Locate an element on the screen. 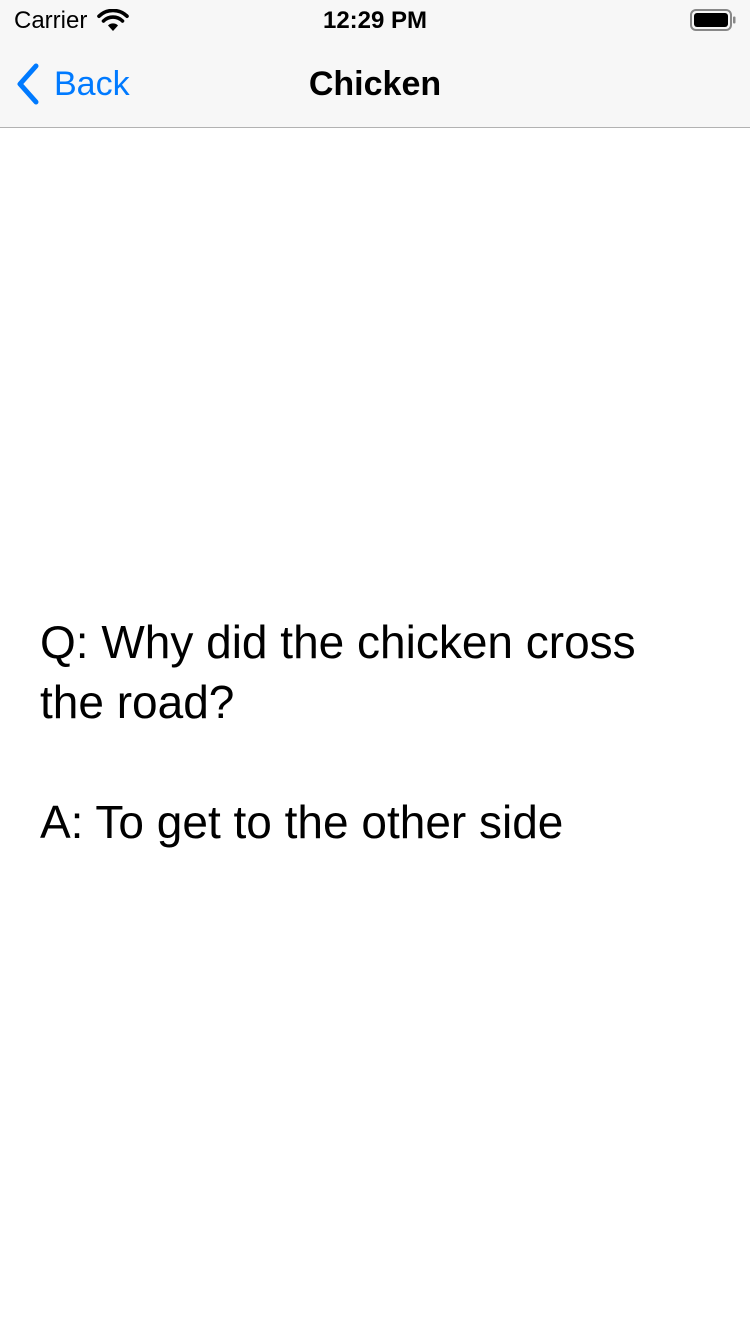 The width and height of the screenshot is (750, 1334). joke-question: Q: Why did the chicken cross the road? is located at coordinates (338, 672).